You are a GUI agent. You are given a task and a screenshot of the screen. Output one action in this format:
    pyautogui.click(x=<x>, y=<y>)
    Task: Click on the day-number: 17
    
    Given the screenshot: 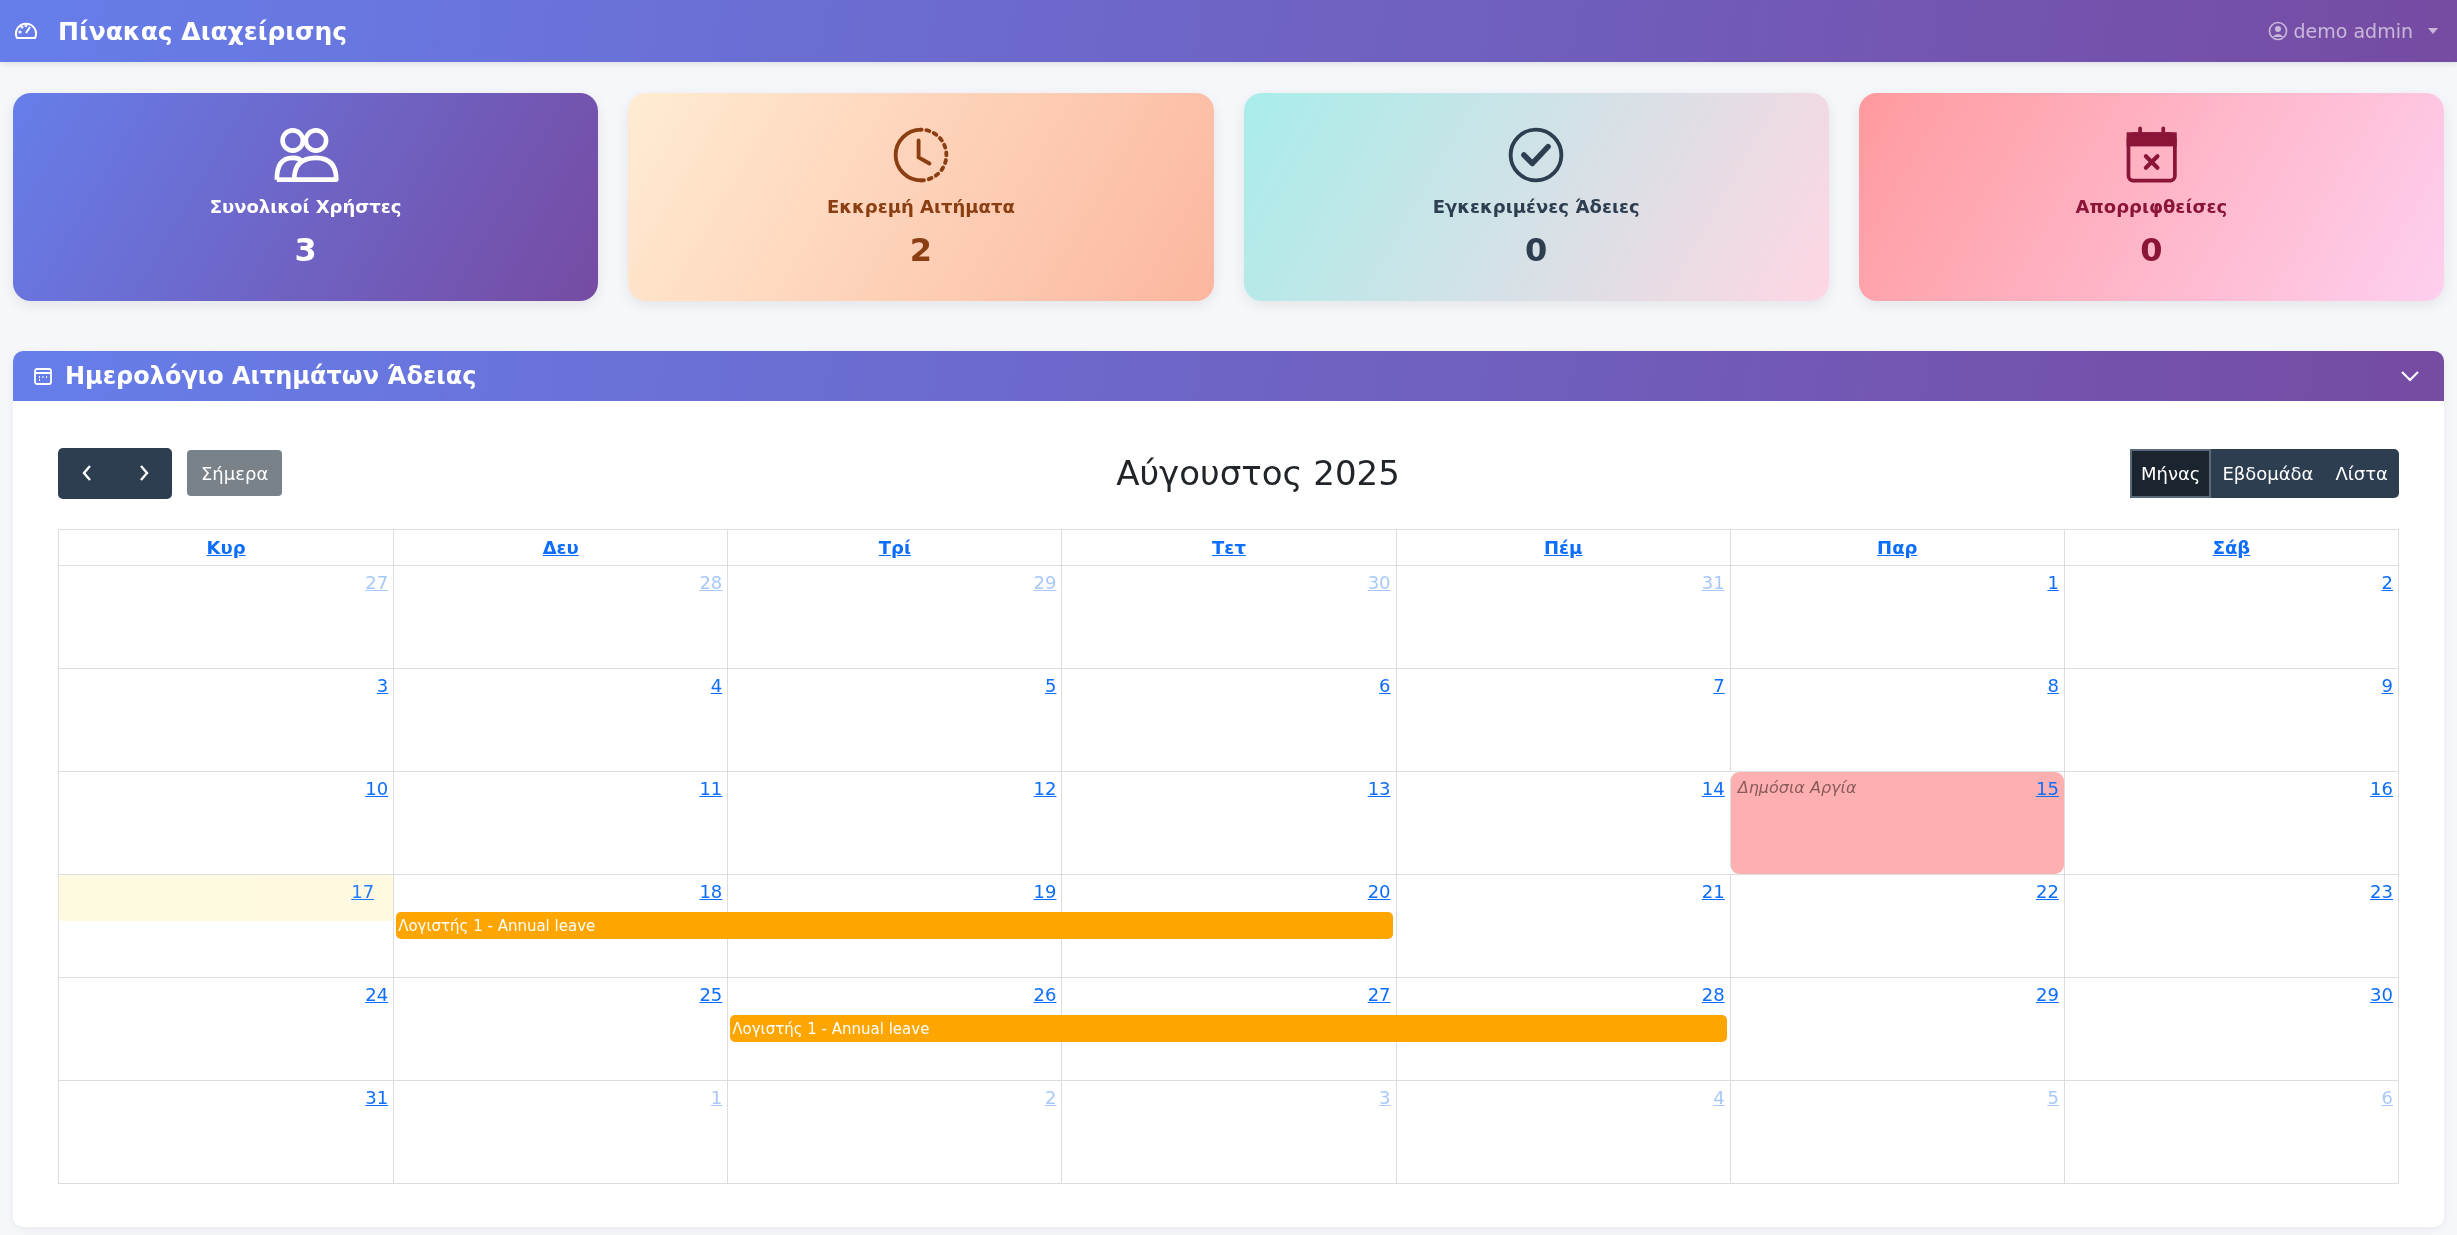 What is the action you would take?
    pyautogui.click(x=363, y=891)
    